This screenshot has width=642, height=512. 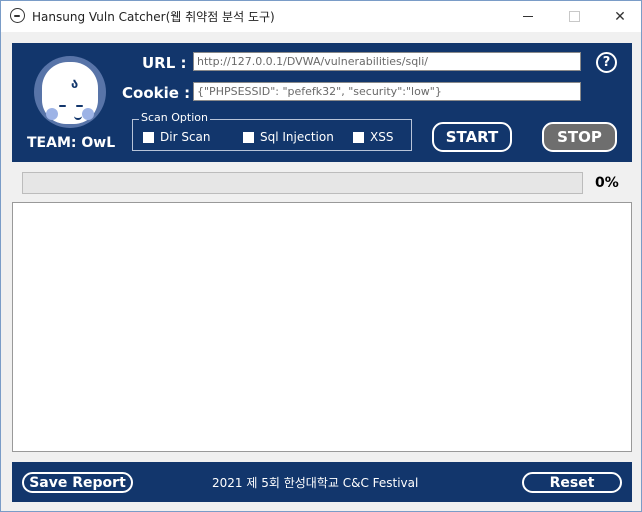 What do you see at coordinates (315, 483) in the screenshot?
I see `festival-caption: 2021 제 5회 한성대학교 C&C Festival` at bounding box center [315, 483].